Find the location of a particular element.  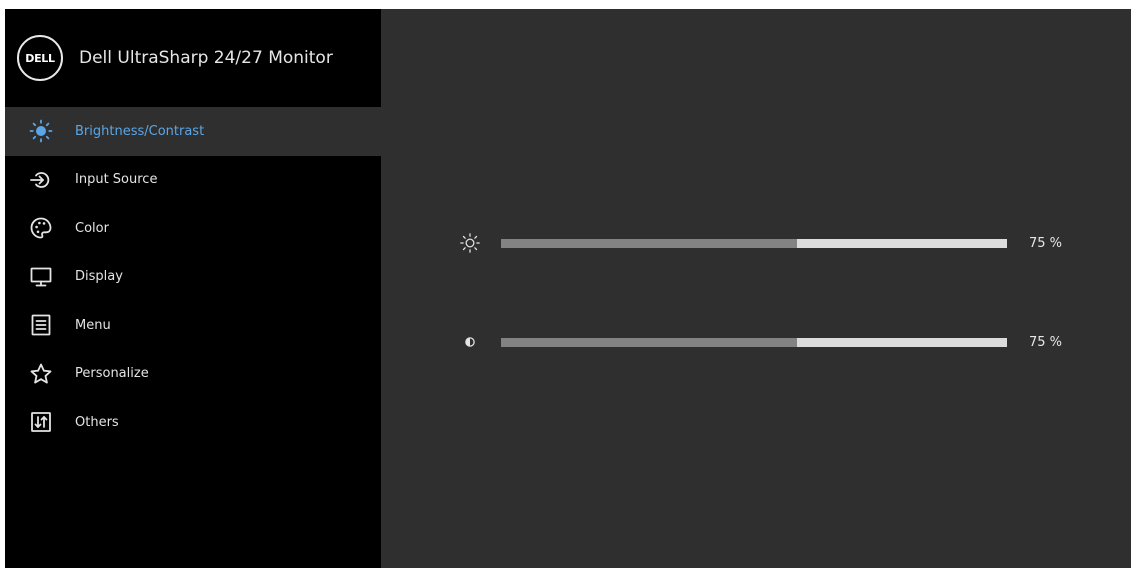

menu-list-icon is located at coordinates (41, 325).